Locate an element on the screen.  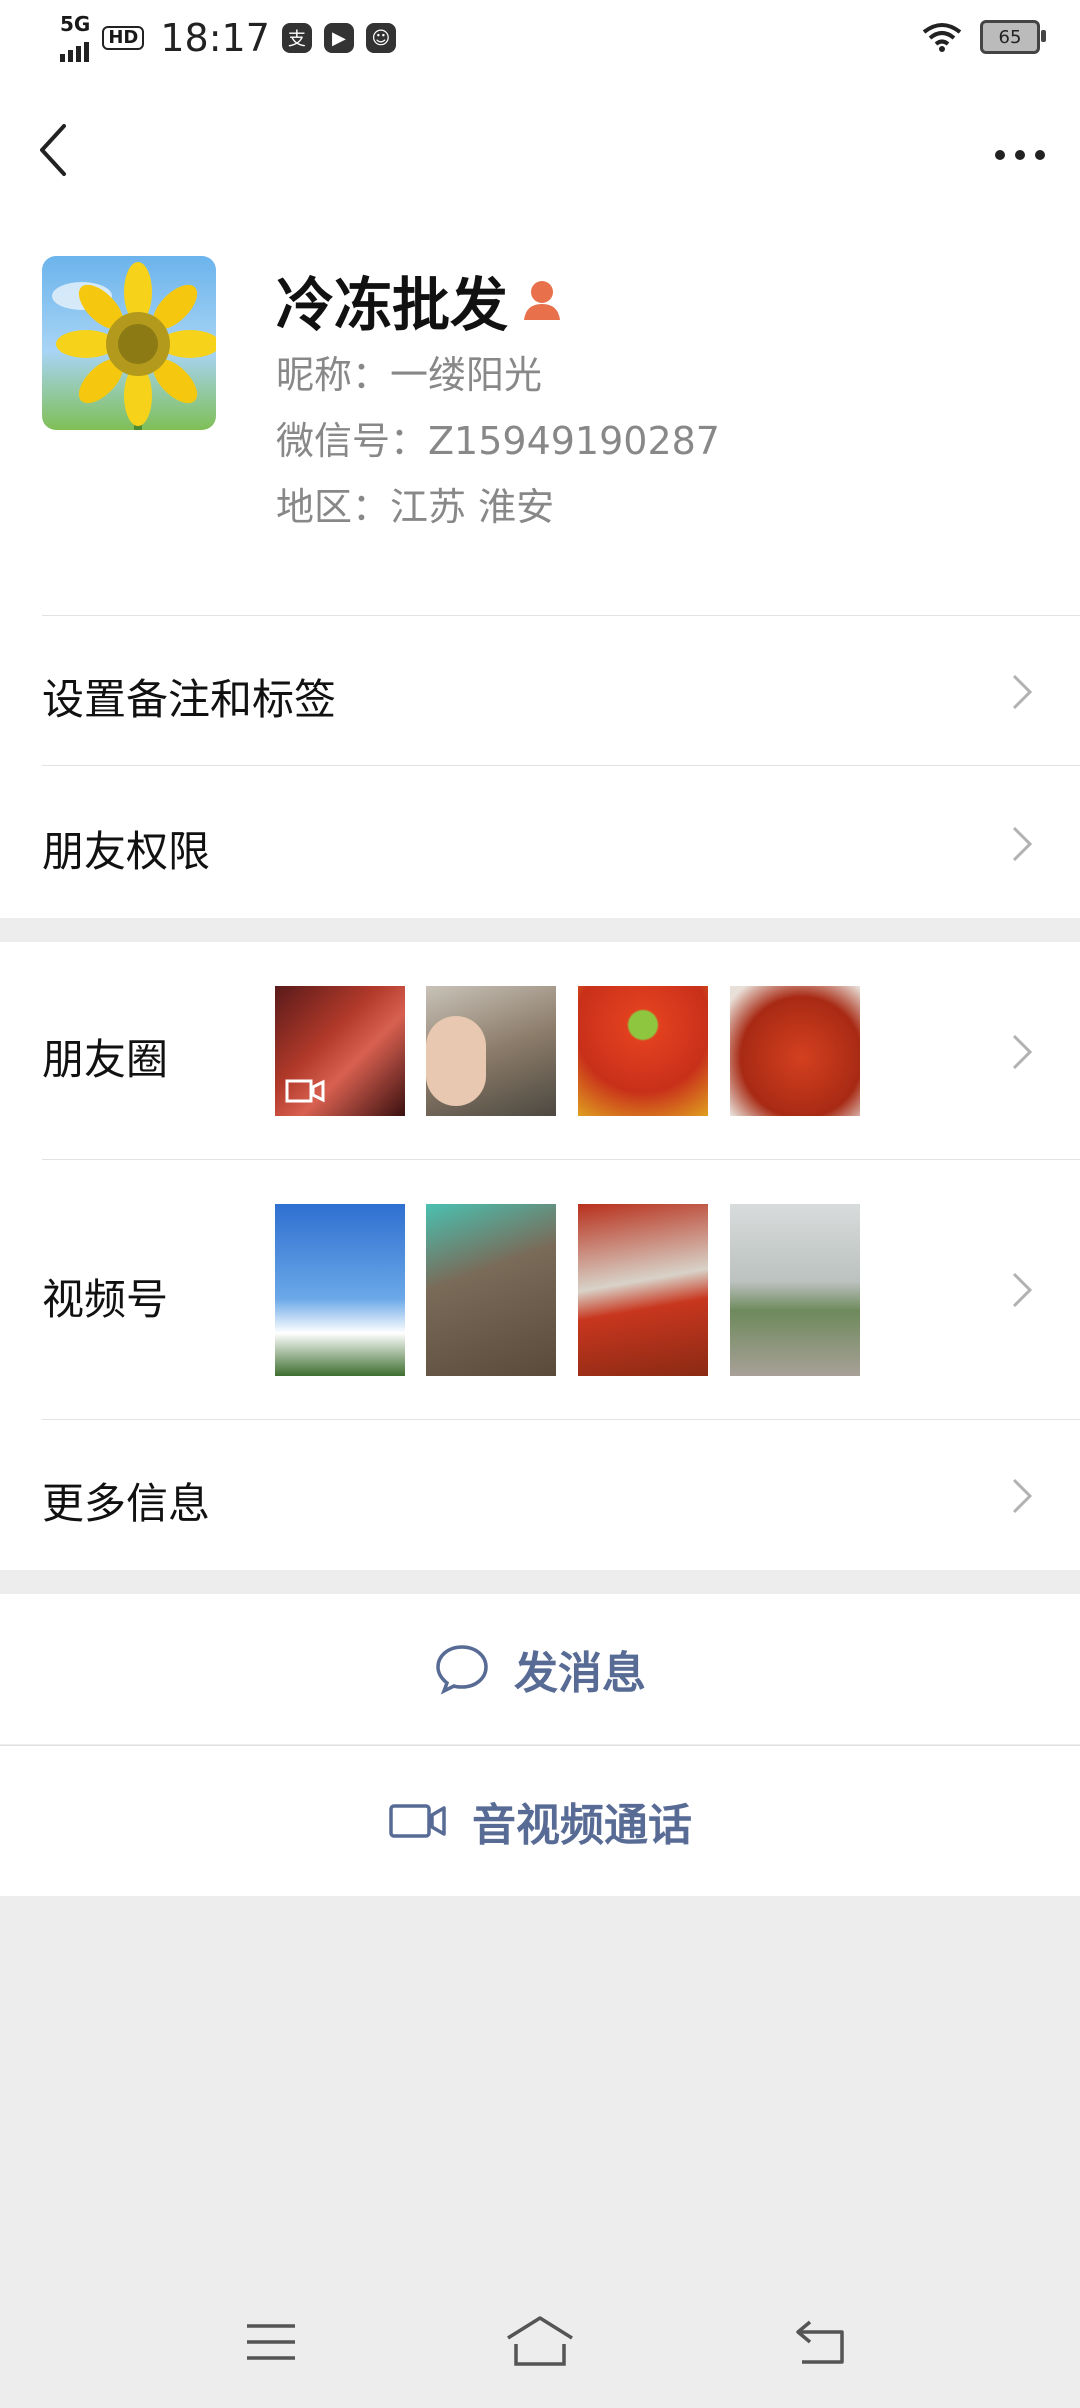
video-call-label: 音视频通话 is located at coordinates (582, 1825).